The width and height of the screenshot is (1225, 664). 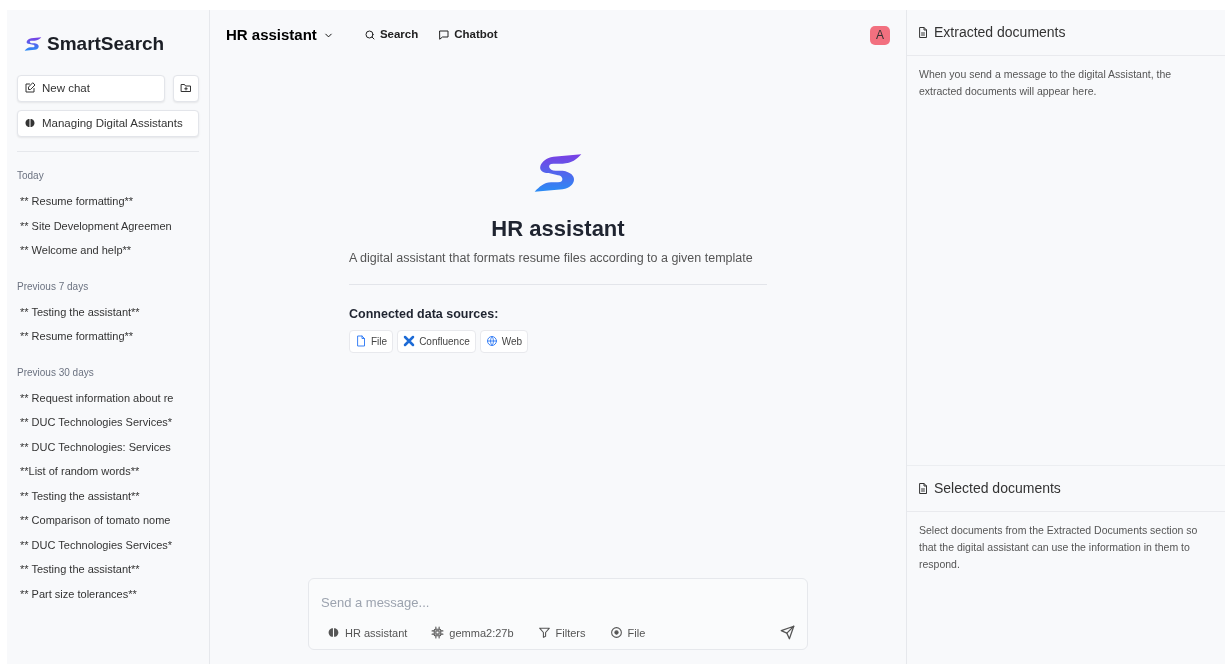 I want to click on globe-icon, so click(x=491, y=341).